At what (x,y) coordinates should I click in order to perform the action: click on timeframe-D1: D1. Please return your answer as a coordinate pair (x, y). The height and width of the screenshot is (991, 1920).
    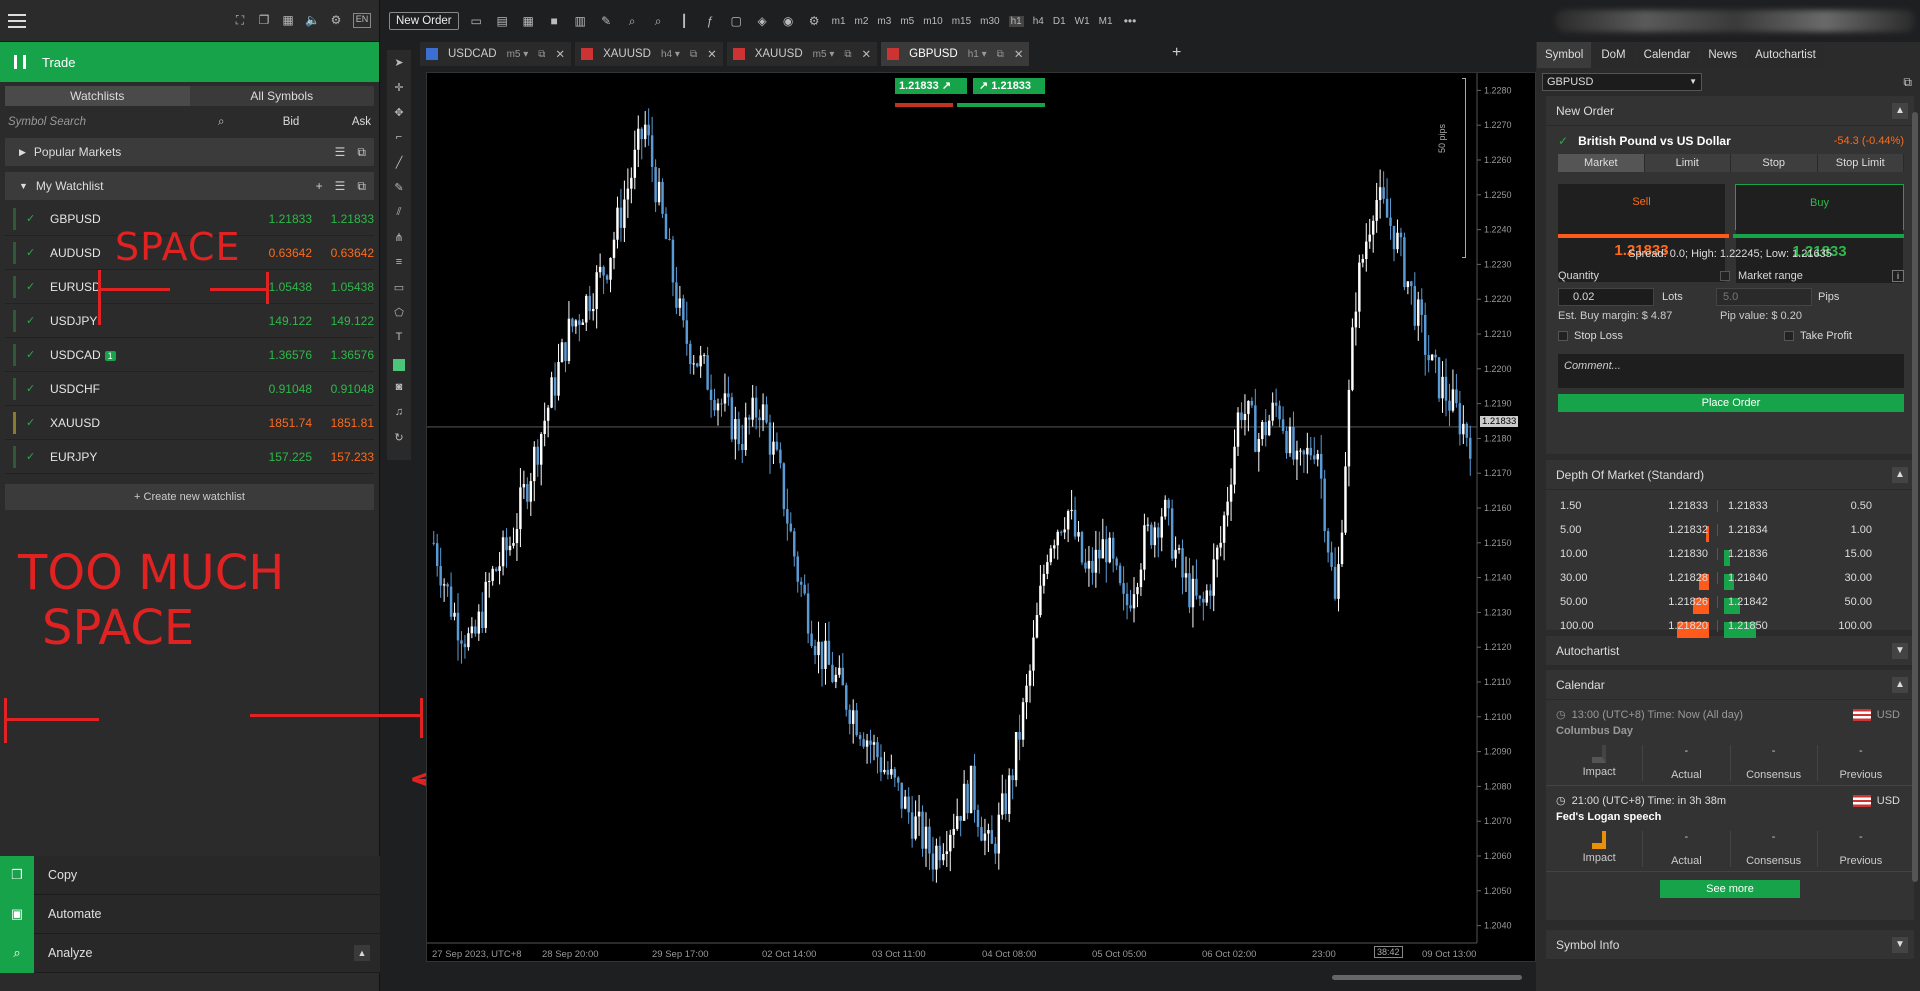
    Looking at the image, I should click on (1059, 21).